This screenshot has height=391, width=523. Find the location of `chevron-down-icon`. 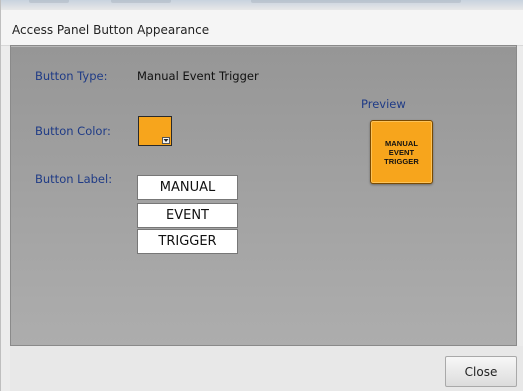

chevron-down-icon is located at coordinates (166, 140).